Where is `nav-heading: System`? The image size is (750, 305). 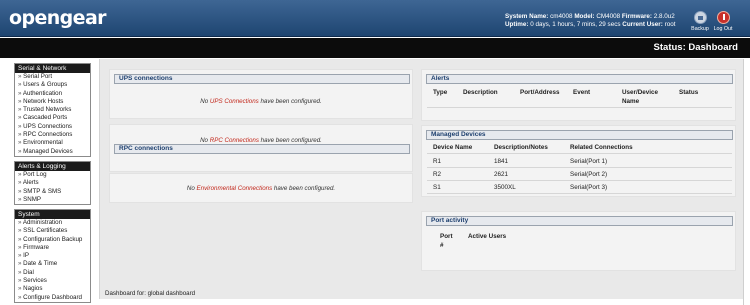 nav-heading: System is located at coordinates (52, 214).